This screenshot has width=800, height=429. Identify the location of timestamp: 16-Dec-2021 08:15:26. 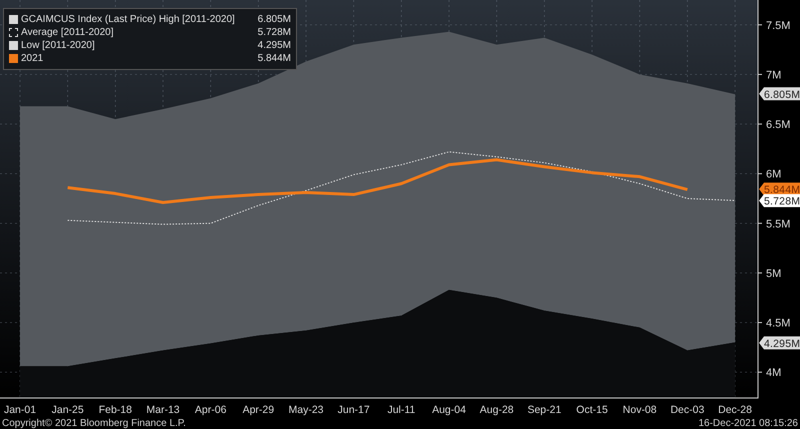
(748, 423).